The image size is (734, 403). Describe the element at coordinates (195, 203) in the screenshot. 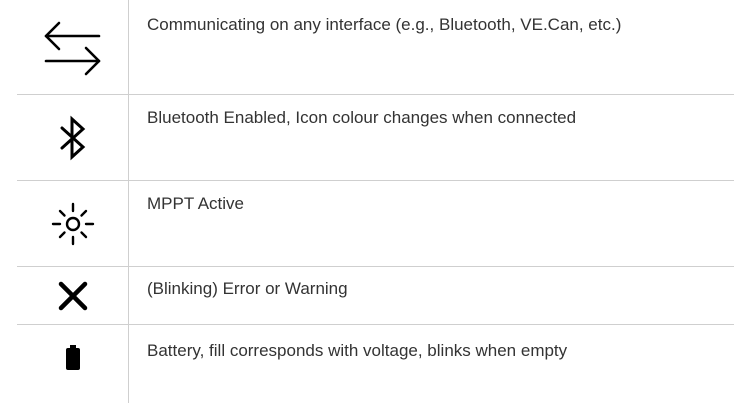

I see `legend-description: MPPT Active` at that location.